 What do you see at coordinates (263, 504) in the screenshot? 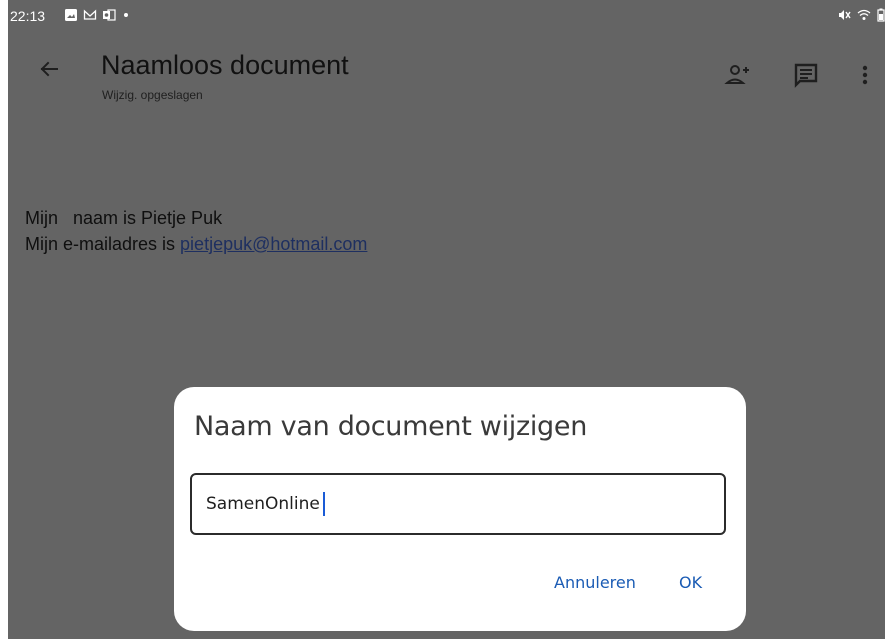
I see `document-name-value: SamenOnline` at bounding box center [263, 504].